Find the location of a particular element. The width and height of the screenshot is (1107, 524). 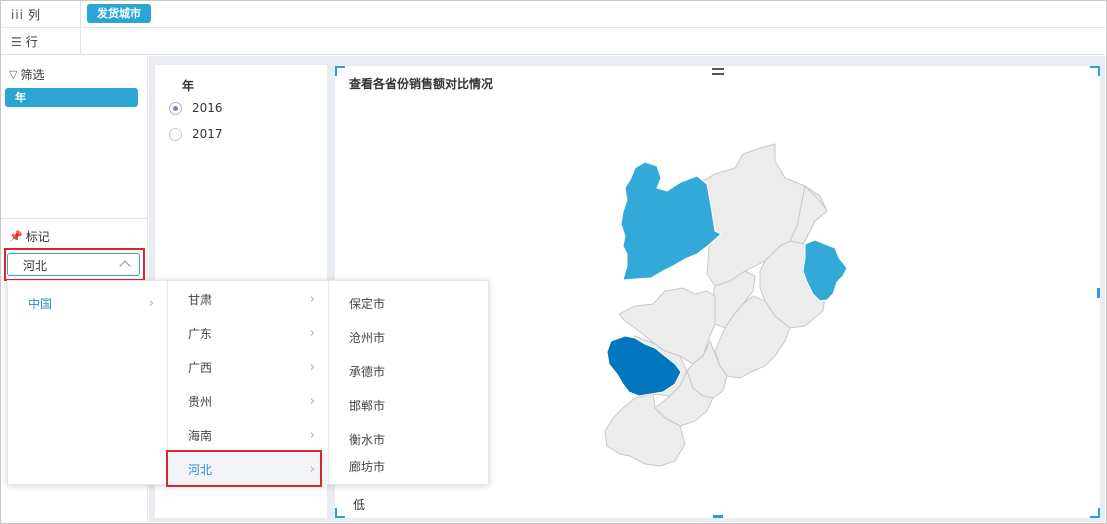

cascader-option-chengde: 承德市 is located at coordinates (408, 372).